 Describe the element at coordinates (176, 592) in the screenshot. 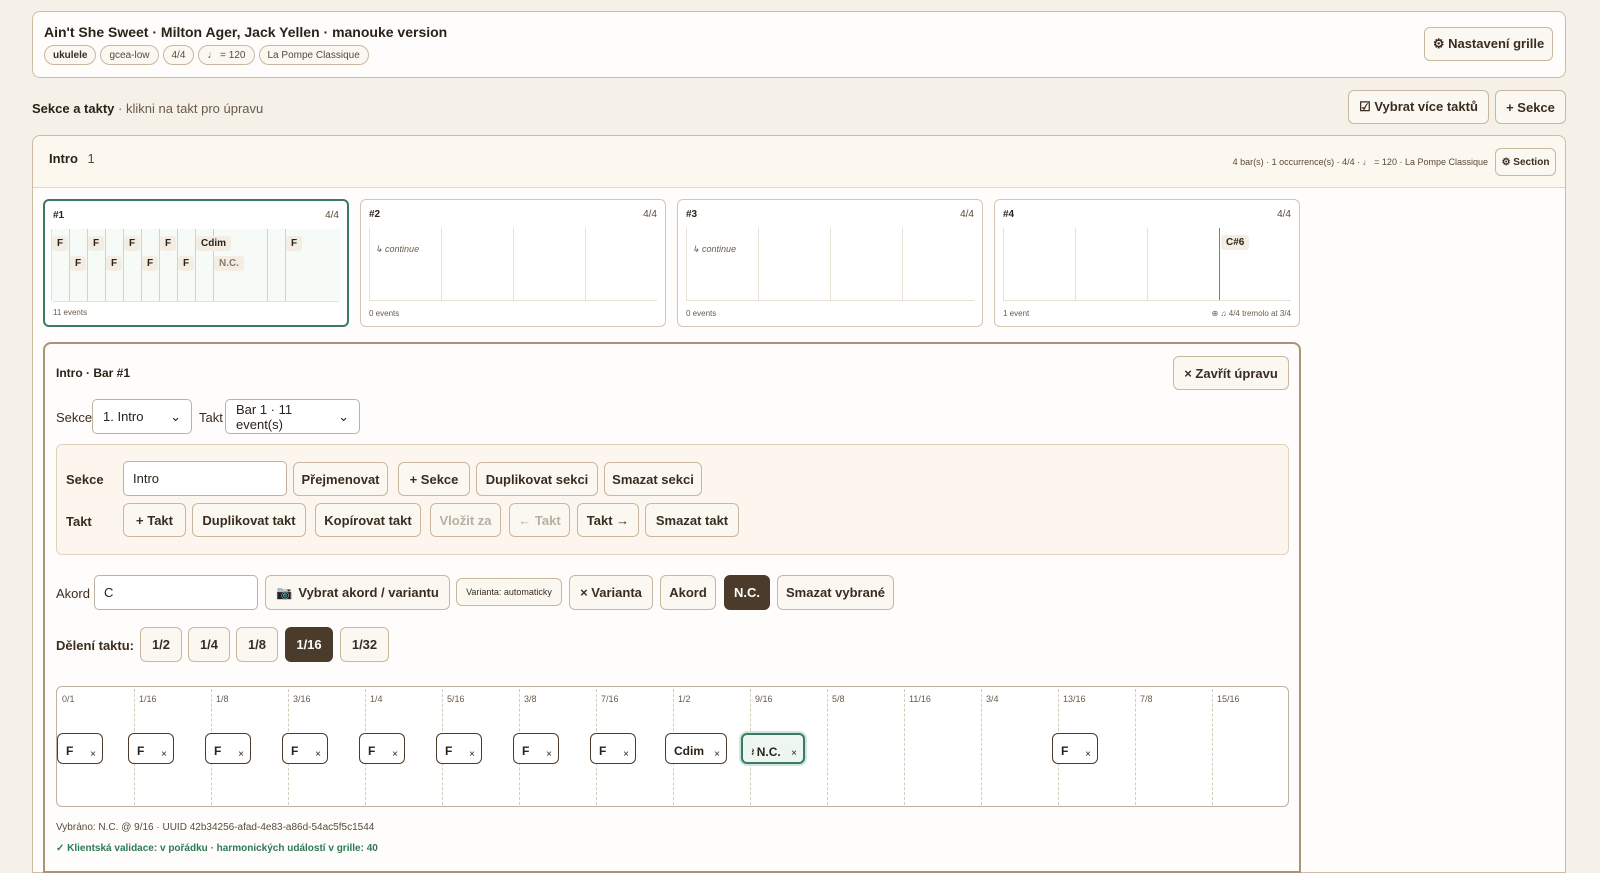

I see `chord-input: C` at that location.